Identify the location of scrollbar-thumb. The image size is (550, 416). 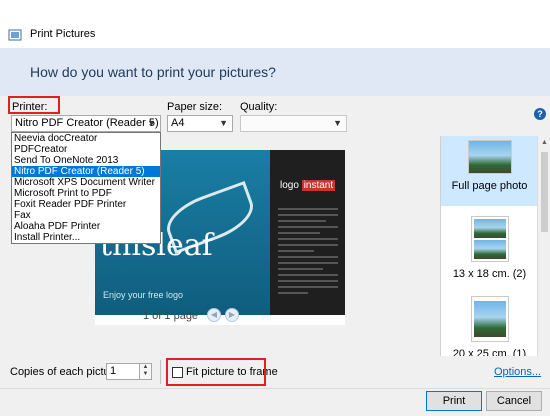
(544, 192).